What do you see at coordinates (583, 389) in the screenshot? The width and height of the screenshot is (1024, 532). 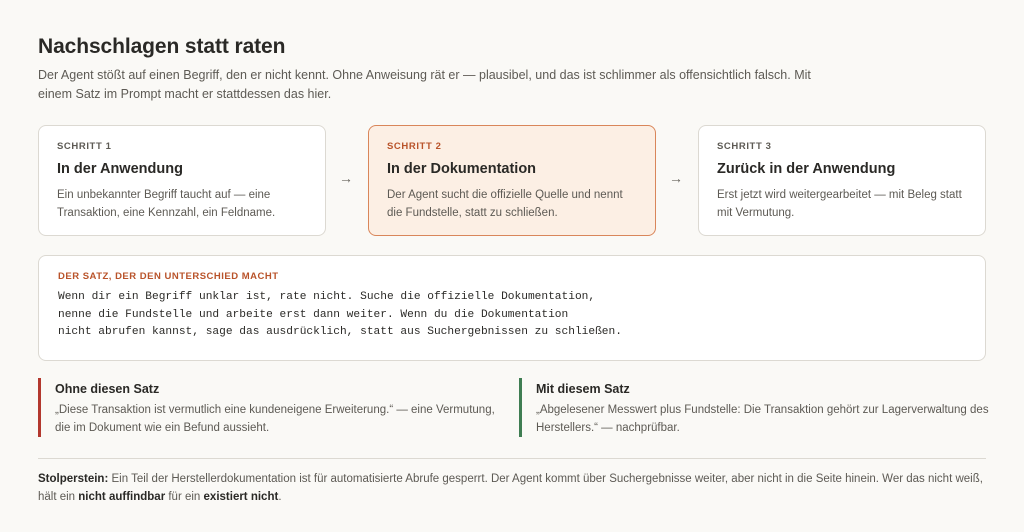 I see `comparison-title: Mit diesem Satz` at bounding box center [583, 389].